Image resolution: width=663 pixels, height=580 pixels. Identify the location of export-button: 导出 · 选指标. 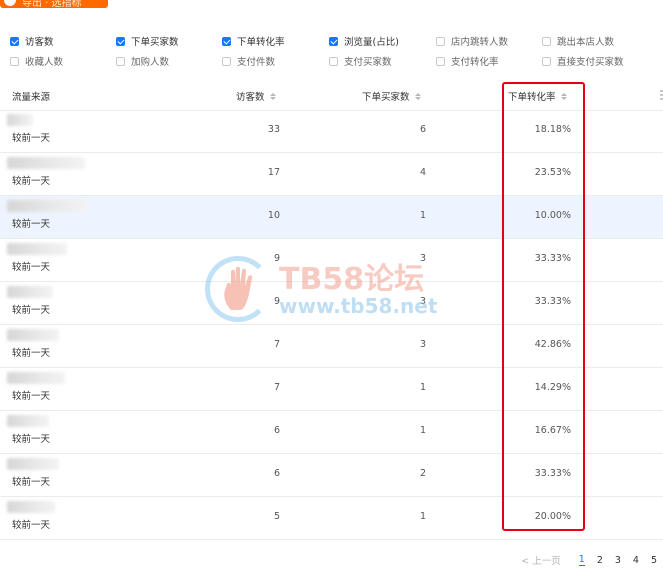
(54, 4).